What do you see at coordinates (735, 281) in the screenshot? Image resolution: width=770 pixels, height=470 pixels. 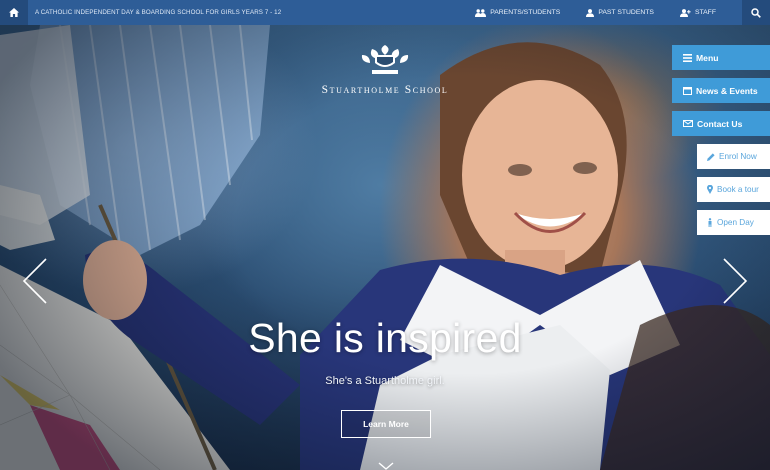 I see `next-slide-arrow-icon` at bounding box center [735, 281].